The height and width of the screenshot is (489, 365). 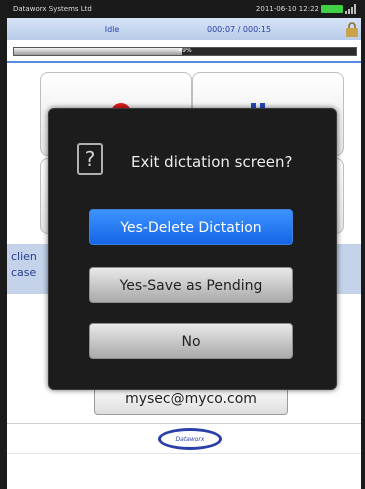 I want to click on battery-icon, so click(x=332, y=9).